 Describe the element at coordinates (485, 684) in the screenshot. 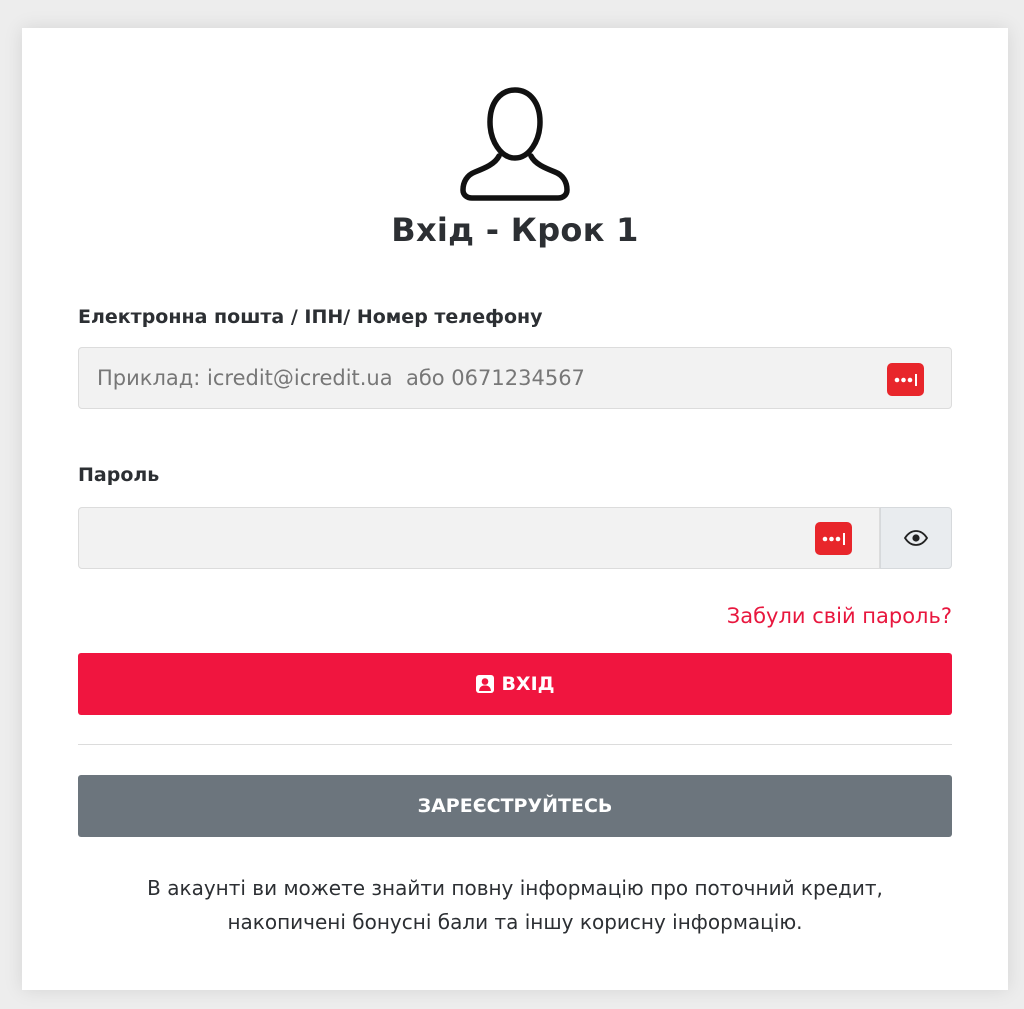

I see `user-box-icon` at that location.